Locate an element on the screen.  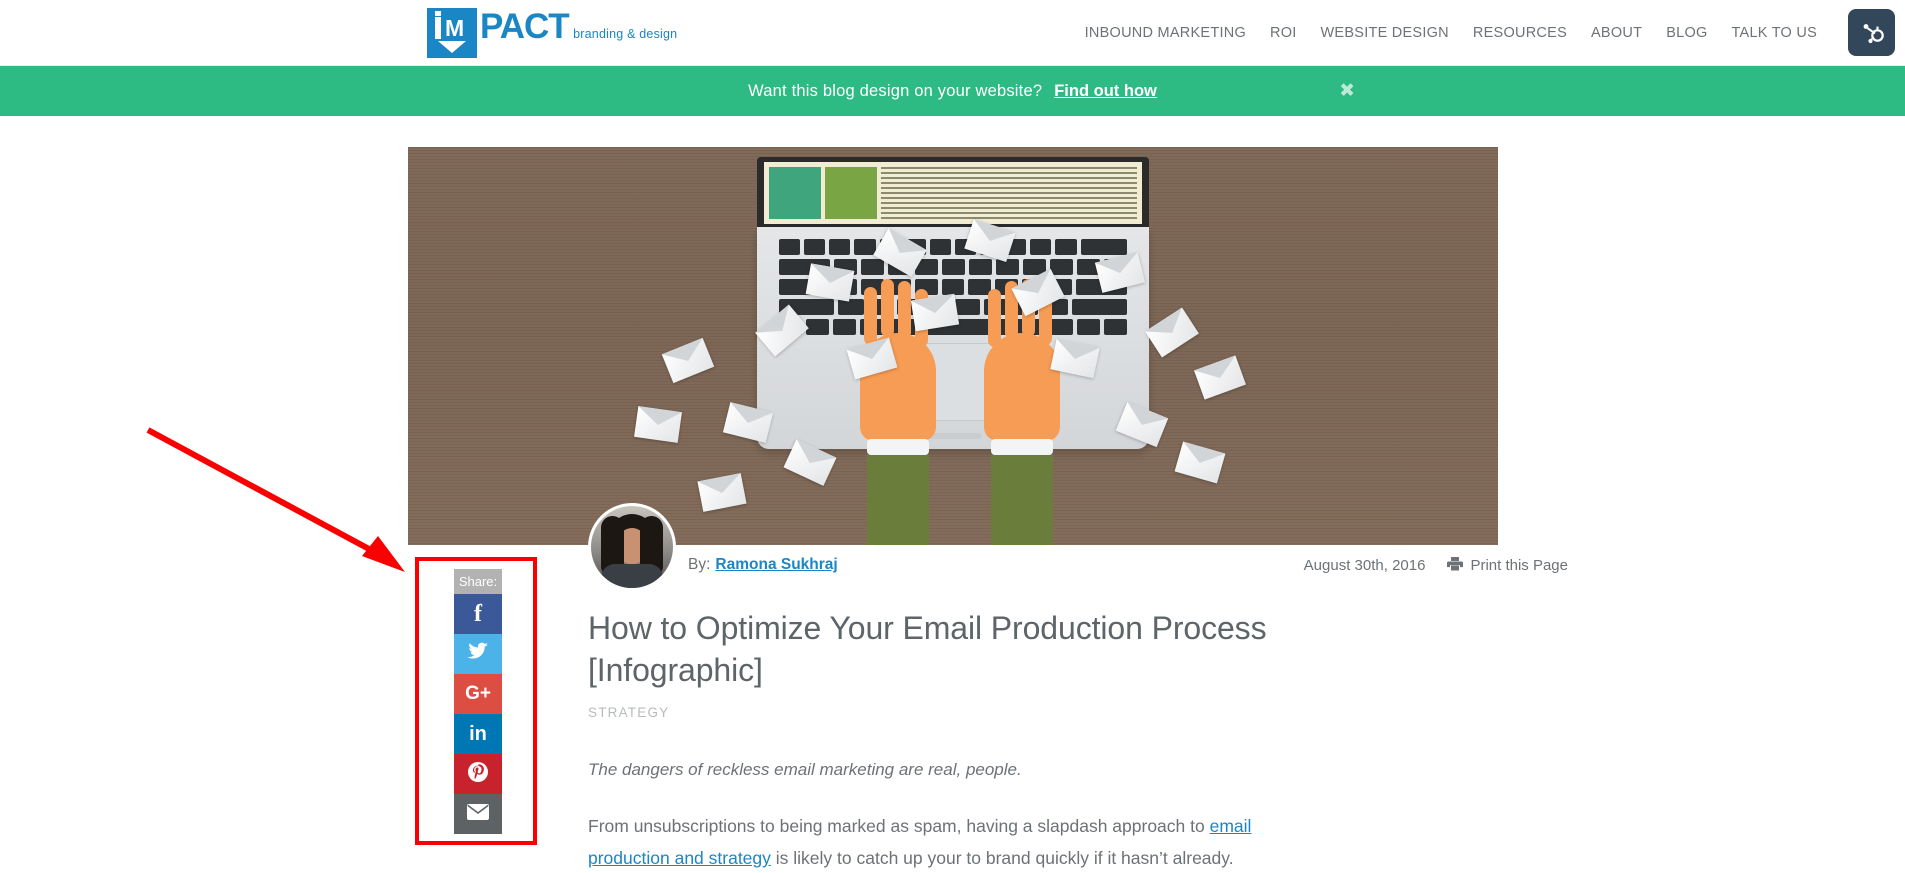
author-avatar is located at coordinates (632, 547).